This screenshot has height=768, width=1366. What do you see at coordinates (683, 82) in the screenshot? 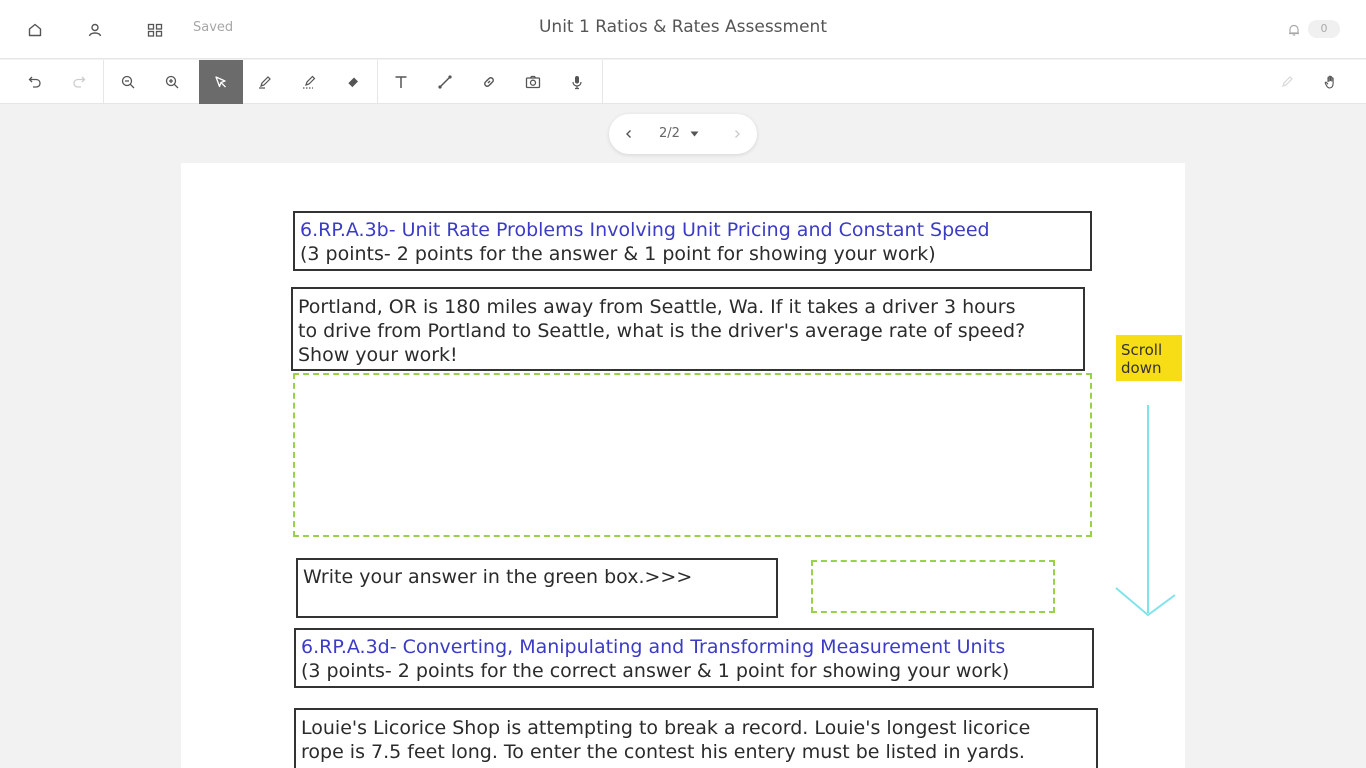
I see `annotation-toolbar` at bounding box center [683, 82].